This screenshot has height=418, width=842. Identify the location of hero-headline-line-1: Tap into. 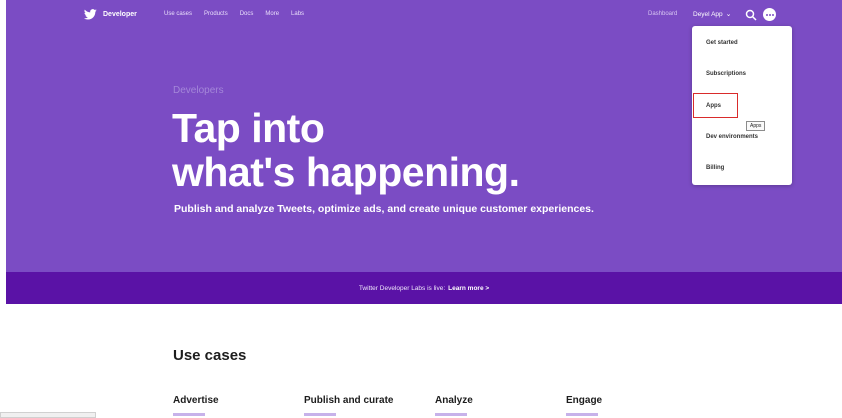
(248, 128).